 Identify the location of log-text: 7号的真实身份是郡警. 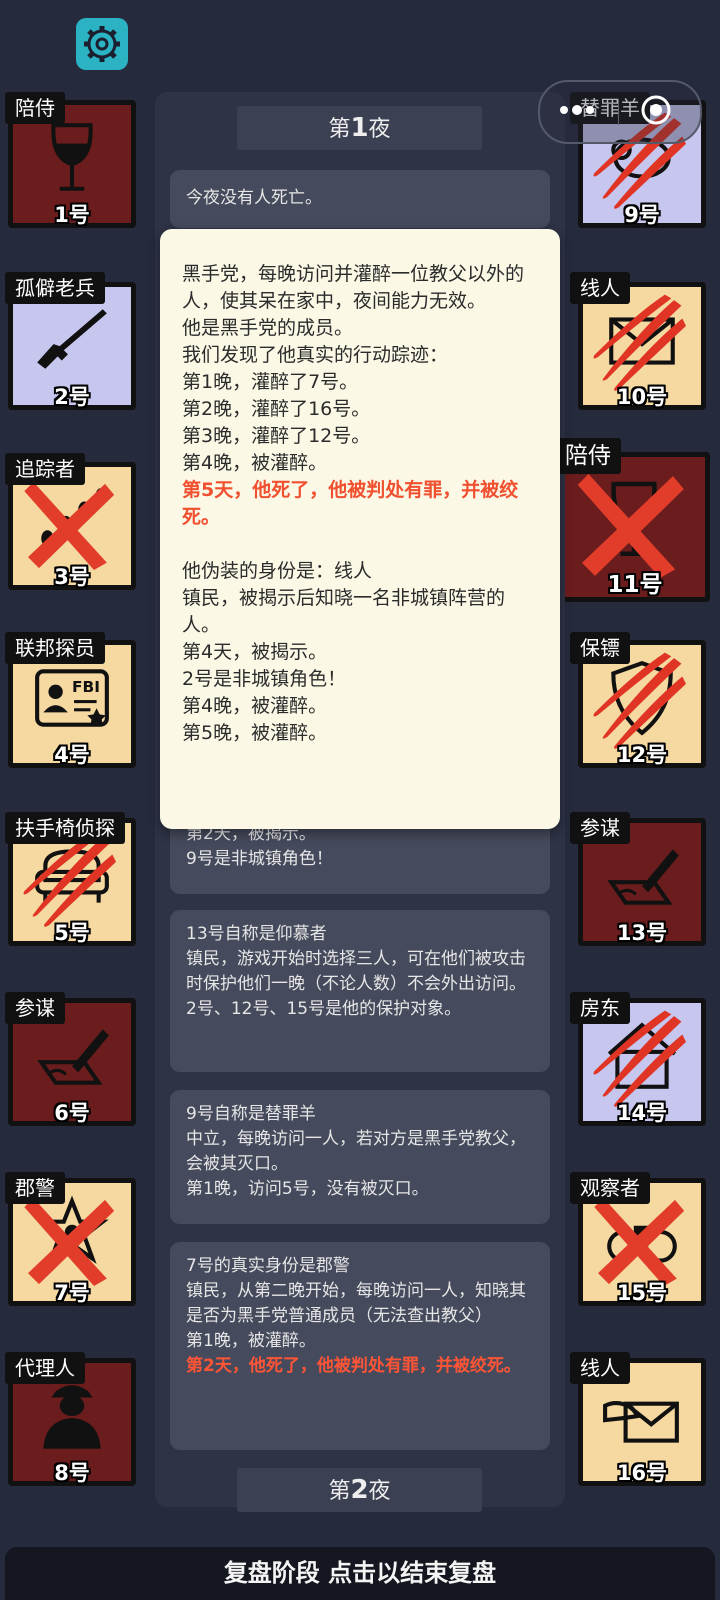
(268, 1266).